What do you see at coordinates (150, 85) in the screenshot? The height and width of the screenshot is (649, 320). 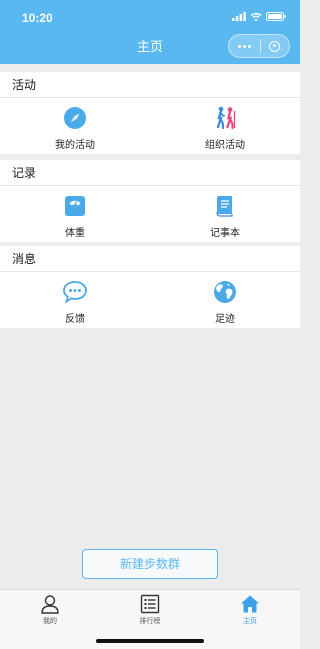 I see `section-title: 活动` at bounding box center [150, 85].